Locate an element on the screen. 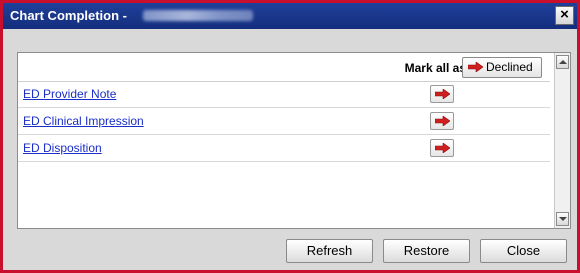 This screenshot has height=273, width=580. list-item: ED Clinical Impression is located at coordinates (284, 121).